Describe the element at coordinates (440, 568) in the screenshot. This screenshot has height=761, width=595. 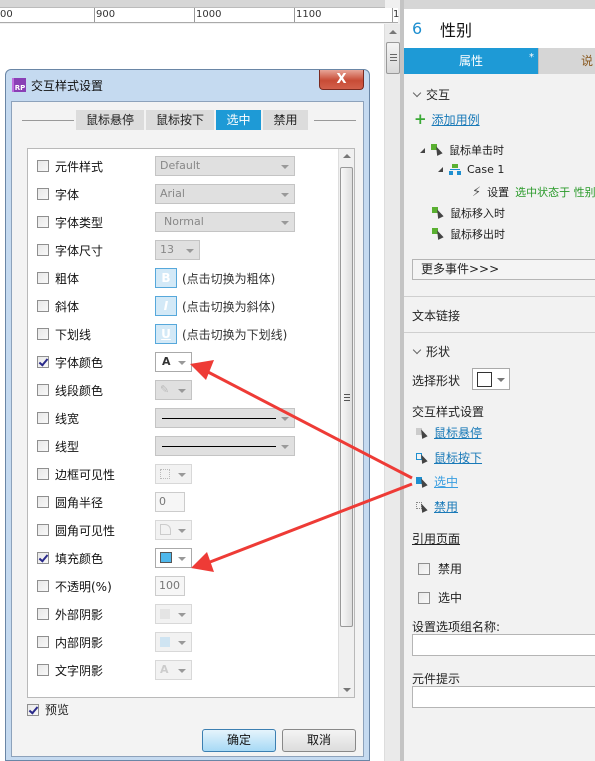
I see `disabled-option: 禁用` at that location.